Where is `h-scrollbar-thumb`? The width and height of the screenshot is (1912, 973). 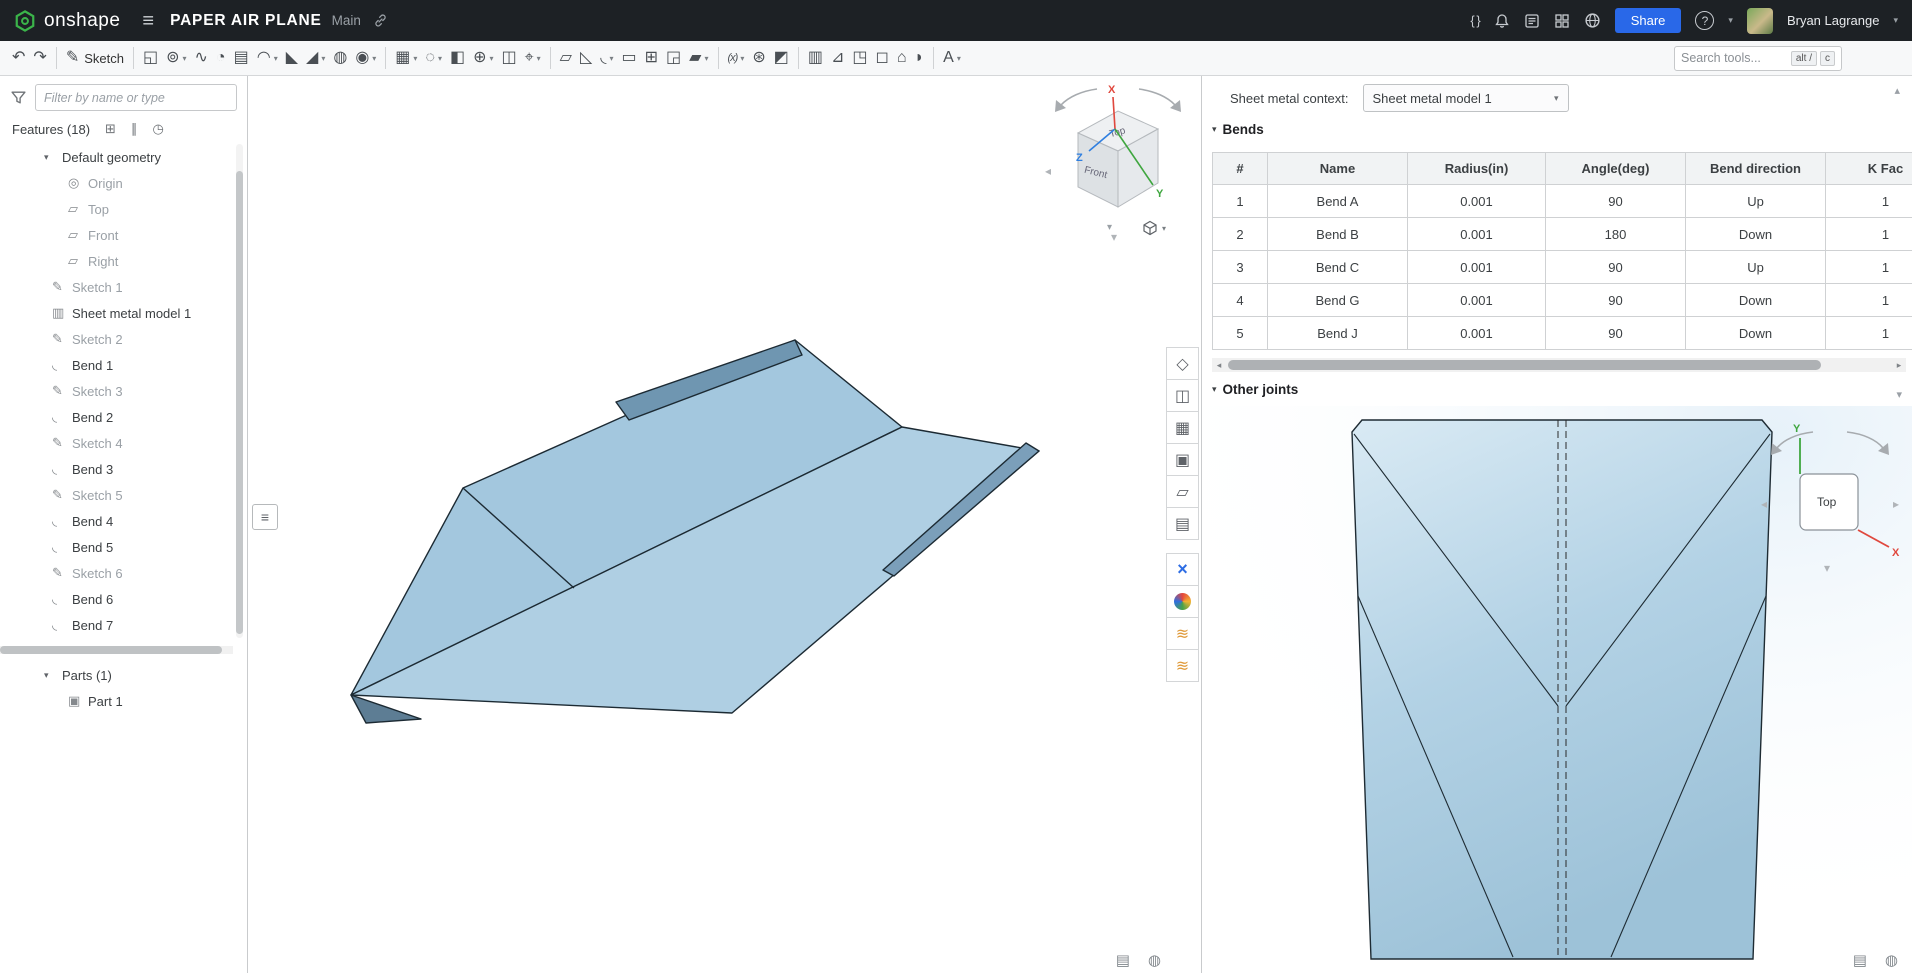
h-scrollbar-thumb is located at coordinates (111, 650).